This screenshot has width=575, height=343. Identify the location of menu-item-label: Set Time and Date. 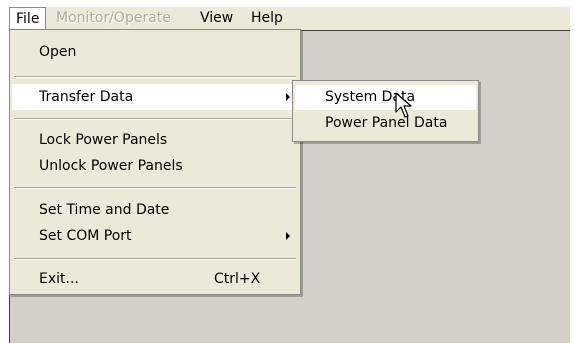
(104, 210).